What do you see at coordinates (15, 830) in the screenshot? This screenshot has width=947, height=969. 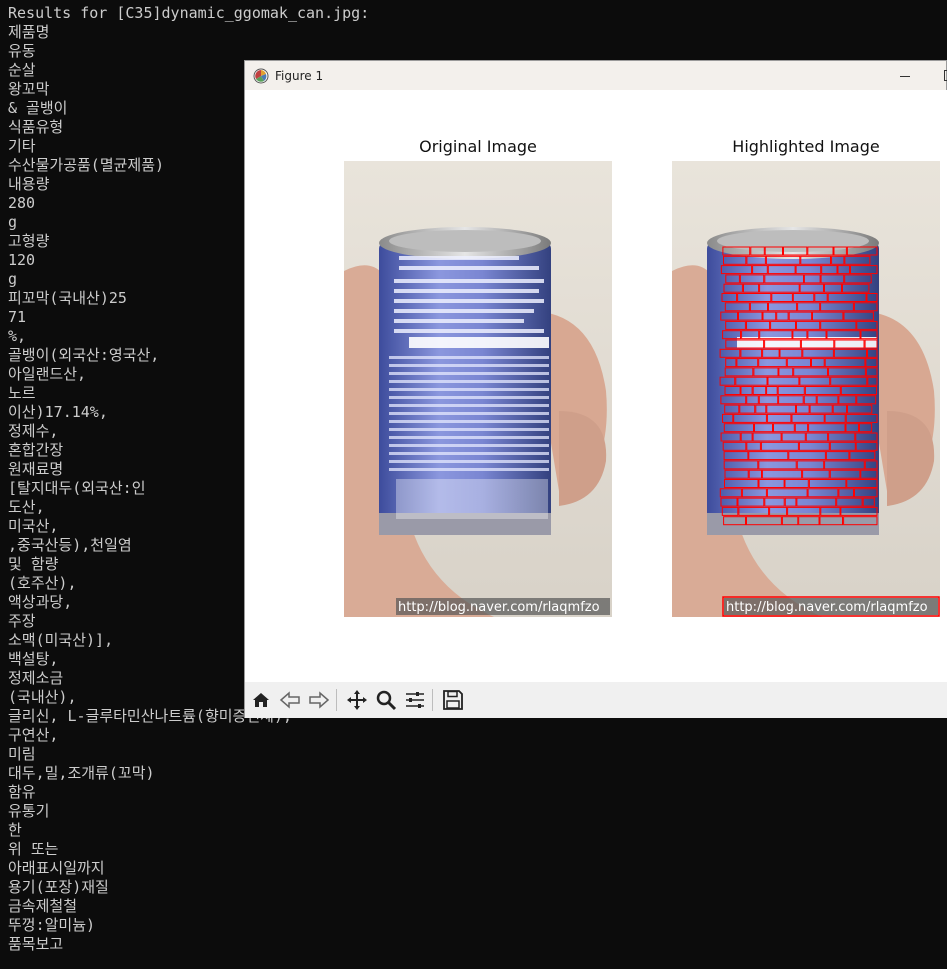 I see `terminal-line: 한` at bounding box center [15, 830].